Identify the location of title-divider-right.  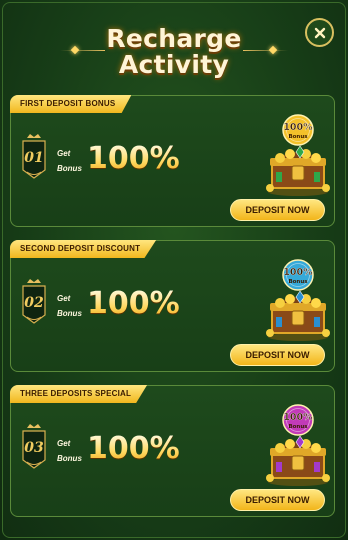
(265, 50).